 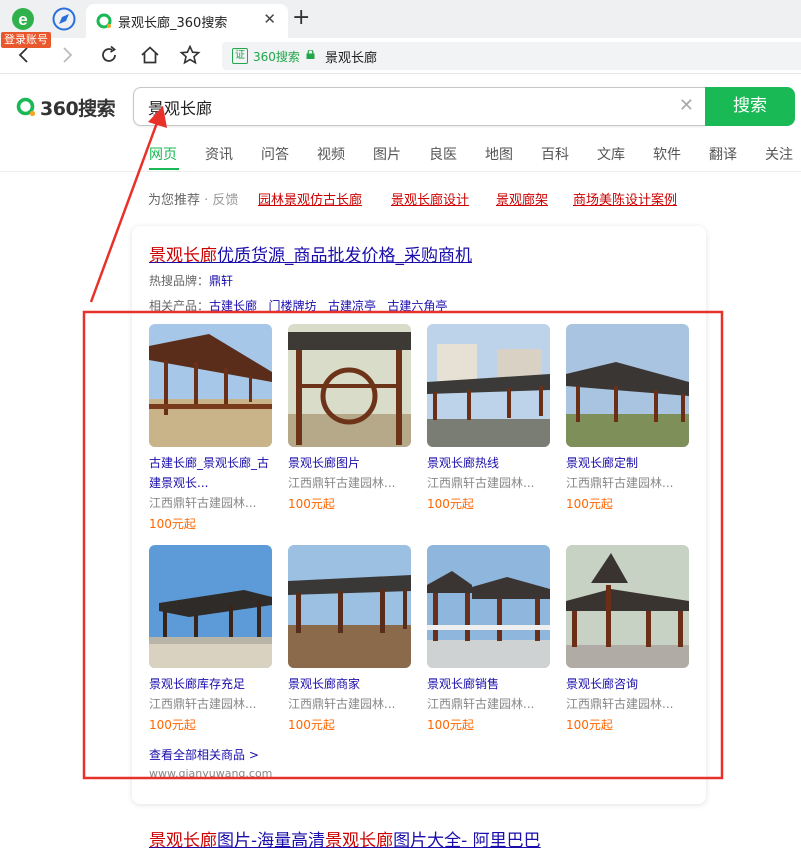 I want to click on browser-logo-icon: e, so click(x=23, y=19).